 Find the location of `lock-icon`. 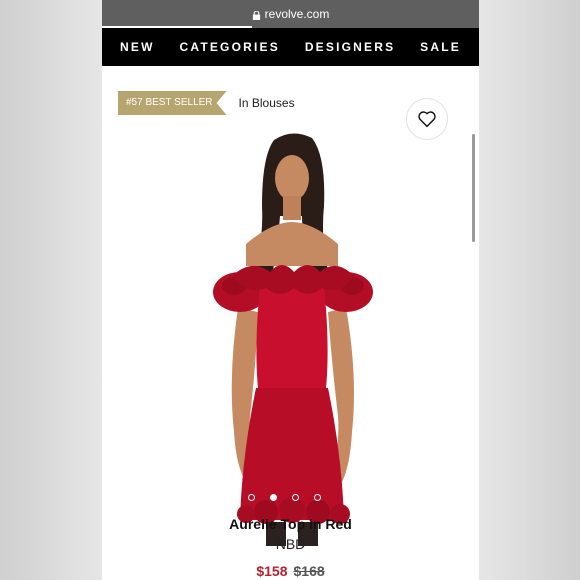

lock-icon is located at coordinates (256, 15).